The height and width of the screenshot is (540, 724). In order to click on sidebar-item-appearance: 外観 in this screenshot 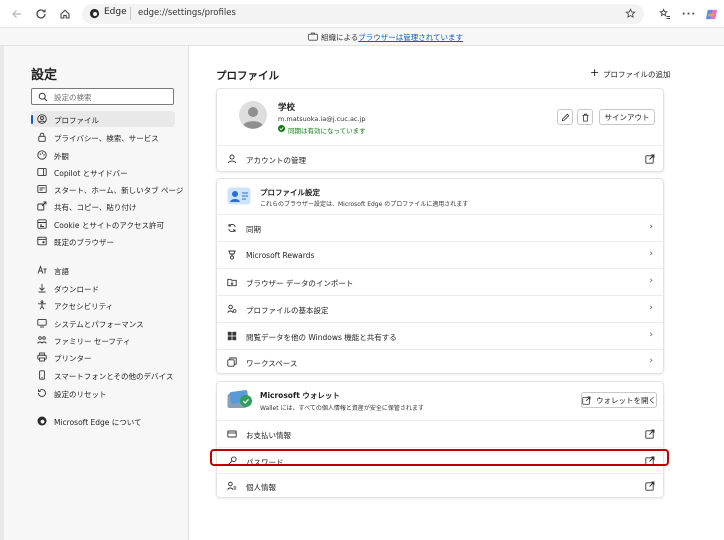, I will do `click(103, 155)`.